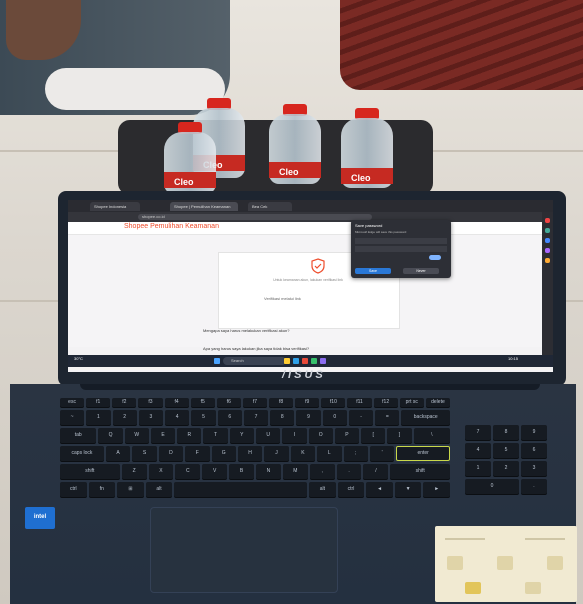 The image size is (583, 604). What do you see at coordinates (534, 450) in the screenshot?
I see `numpad-key: 6` at bounding box center [534, 450].